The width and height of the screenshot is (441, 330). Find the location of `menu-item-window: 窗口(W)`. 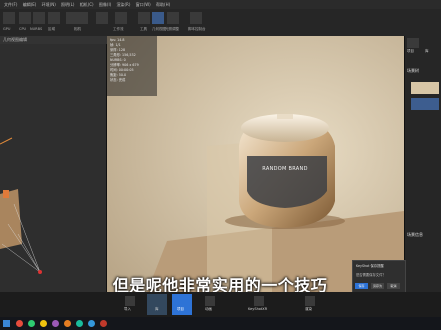

menu-item-window: 窗口(W) is located at coordinates (143, 4).